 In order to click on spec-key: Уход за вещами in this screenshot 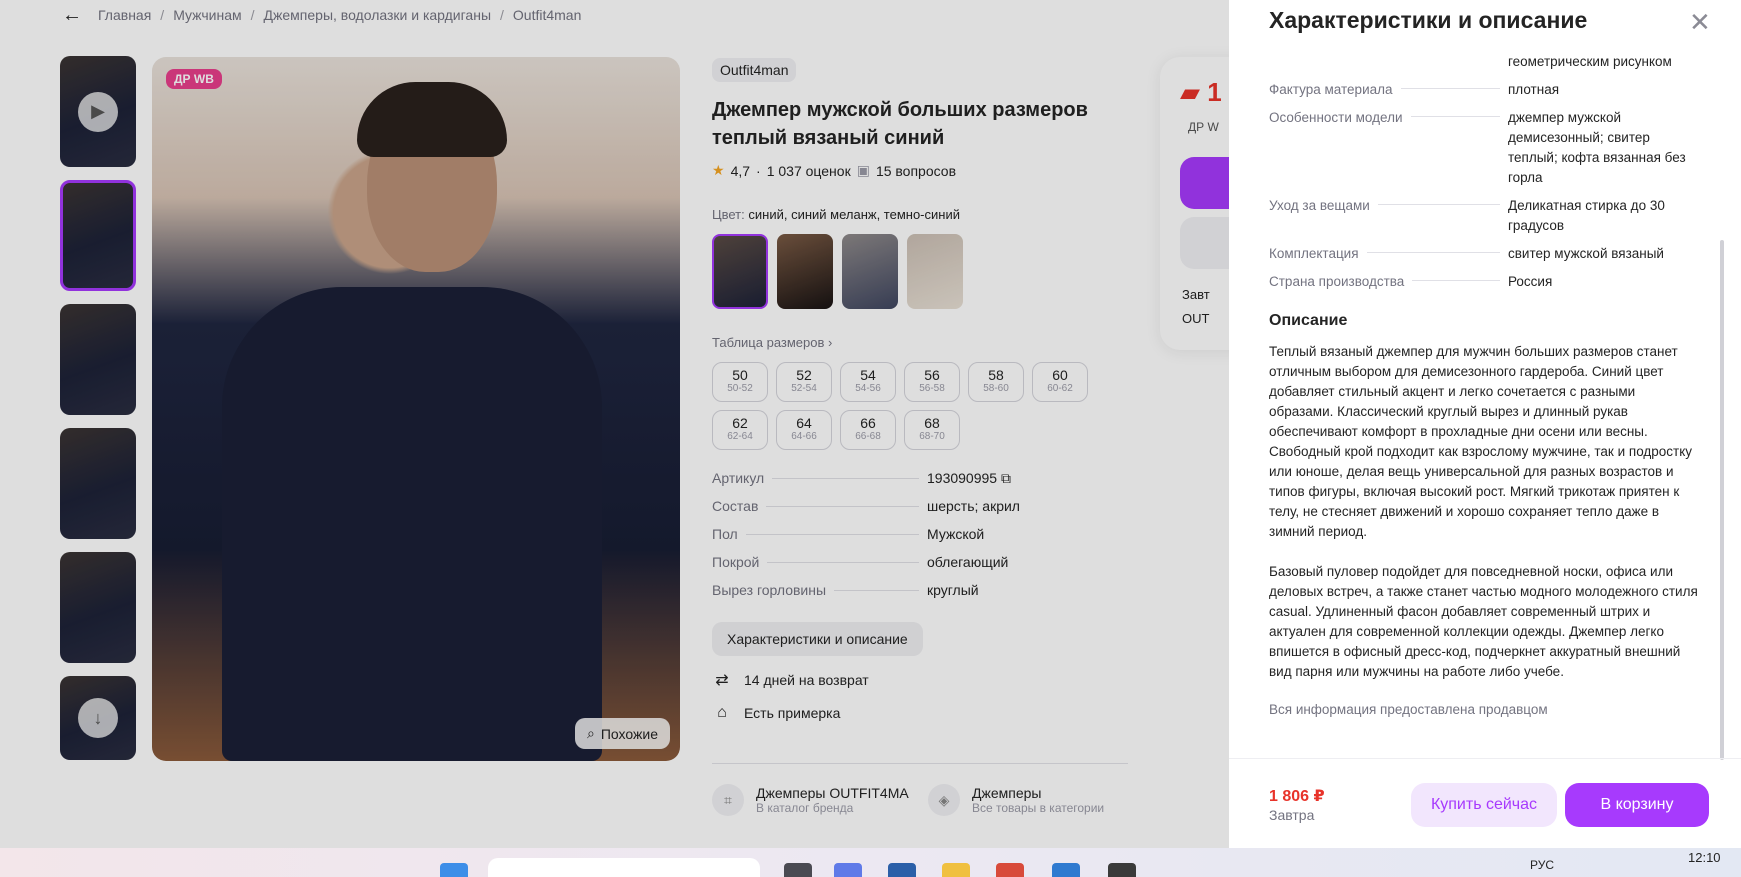, I will do `click(1319, 205)`.